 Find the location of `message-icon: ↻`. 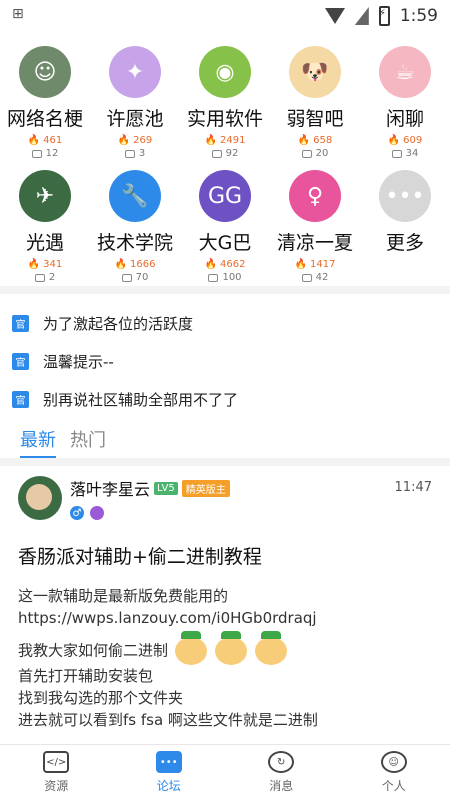

message-icon: ↻ is located at coordinates (281, 762).